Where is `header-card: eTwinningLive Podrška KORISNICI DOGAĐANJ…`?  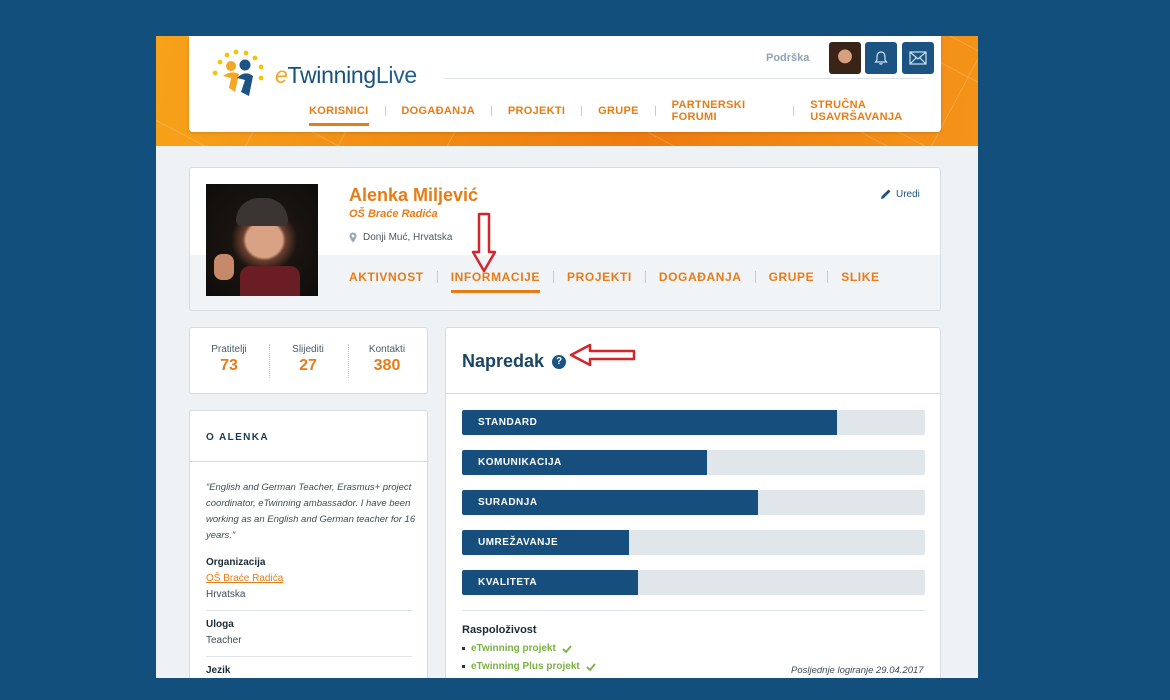 header-card: eTwinningLive Podrška KORISNICI DOGAĐANJ… is located at coordinates (565, 84).